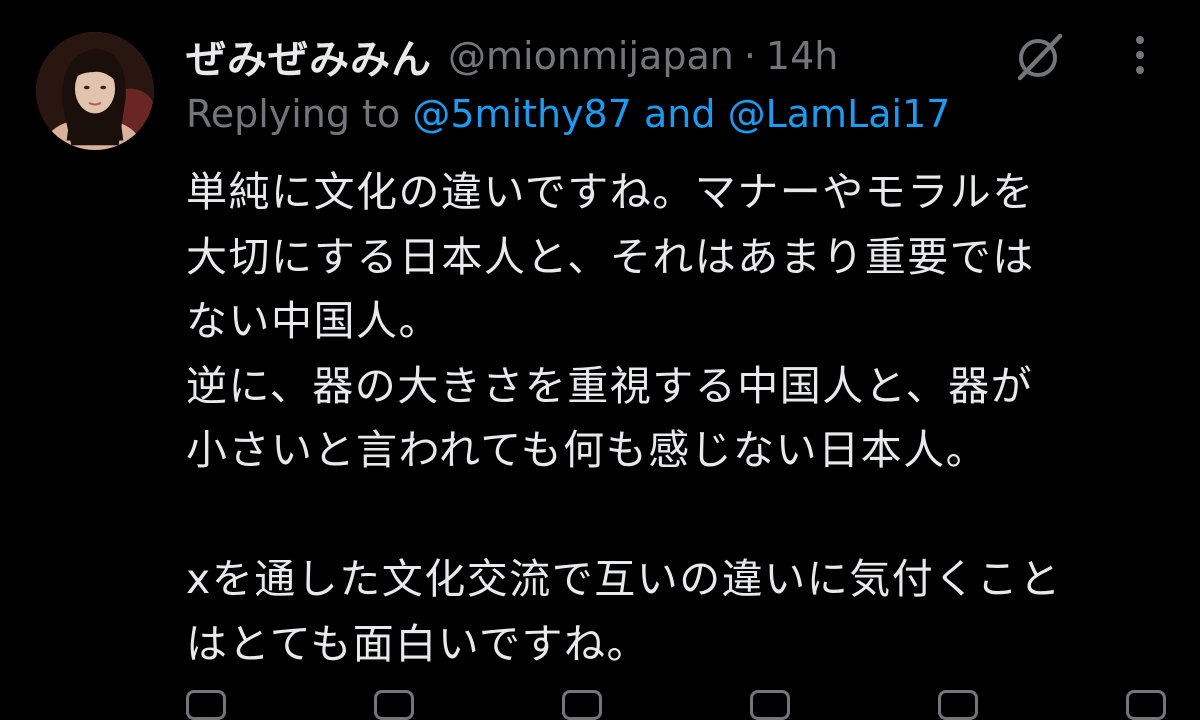 The height and width of the screenshot is (720, 1200). I want to click on bookmark-icon, so click(958, 705).